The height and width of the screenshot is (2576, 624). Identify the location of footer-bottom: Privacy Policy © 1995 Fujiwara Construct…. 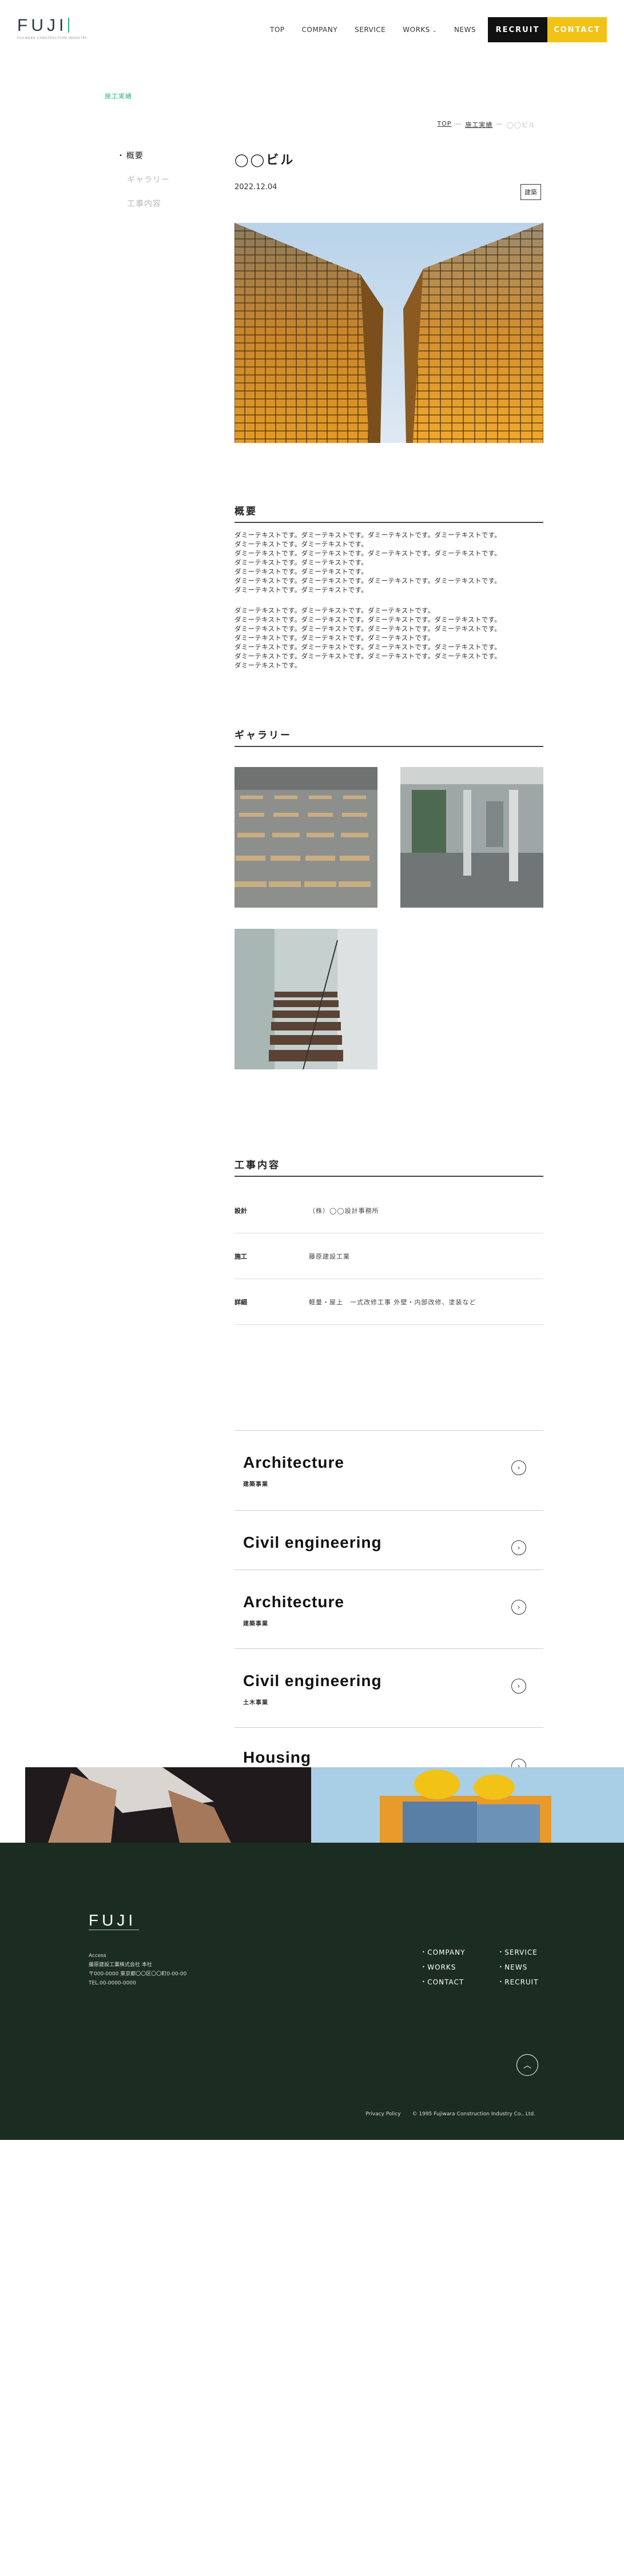
(450, 2114).